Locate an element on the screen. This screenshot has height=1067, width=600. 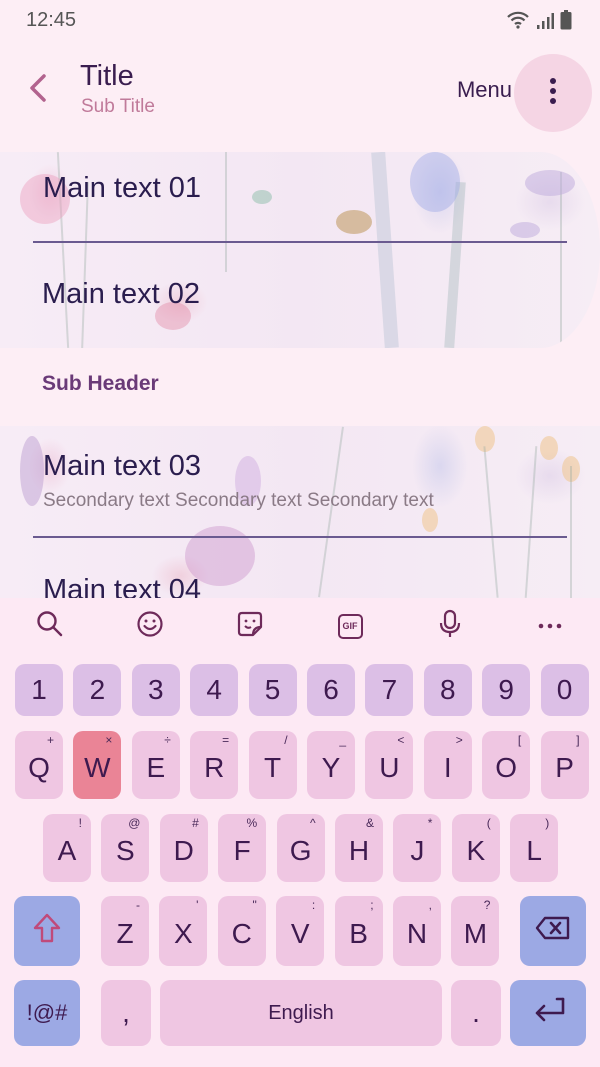
period-key-label: . is located at coordinates (476, 1012).